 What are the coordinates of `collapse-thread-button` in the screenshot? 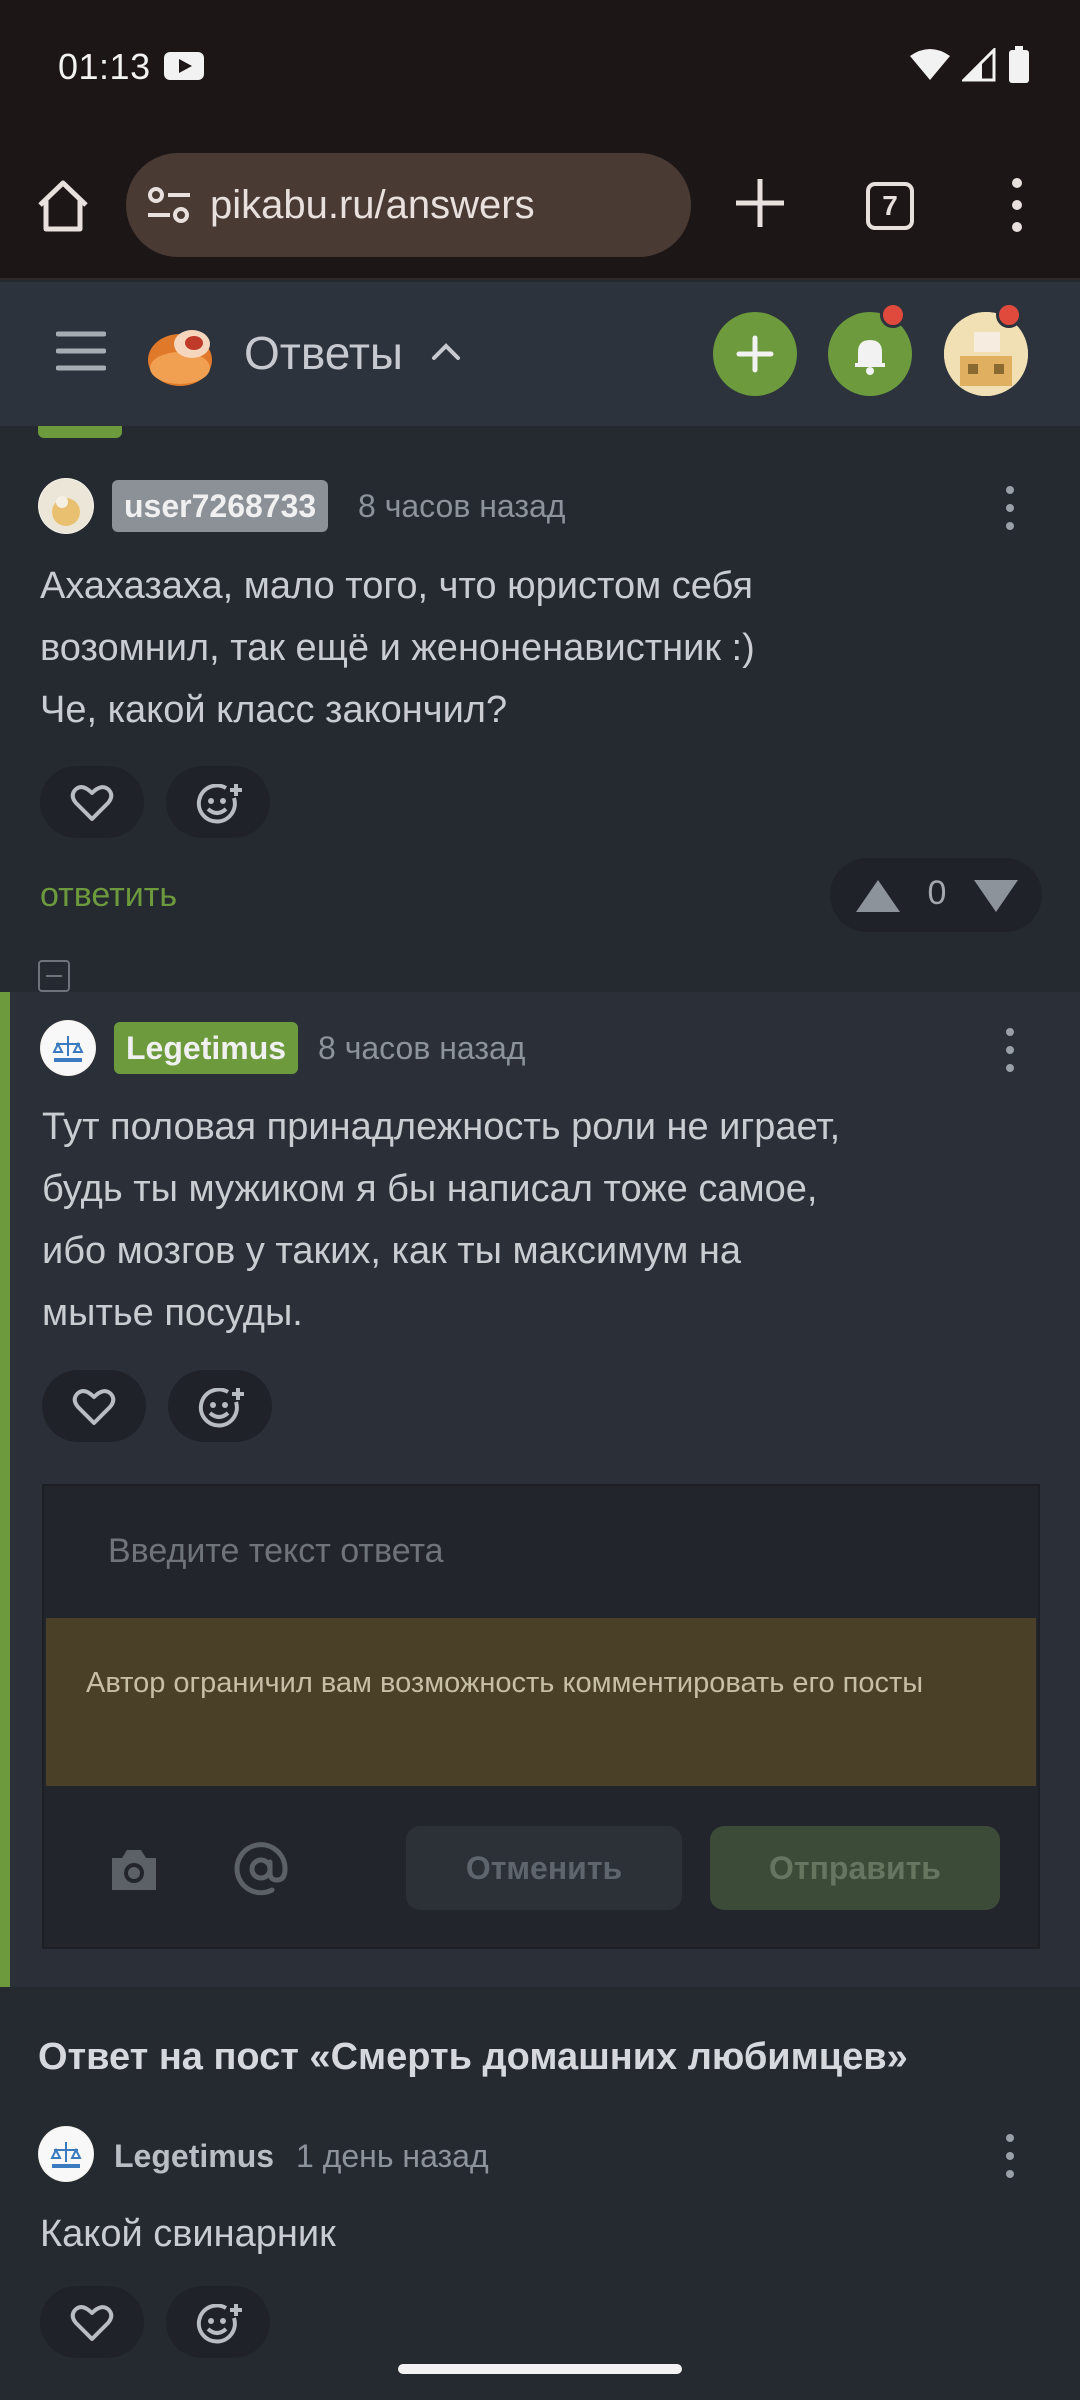 It's located at (54, 976).